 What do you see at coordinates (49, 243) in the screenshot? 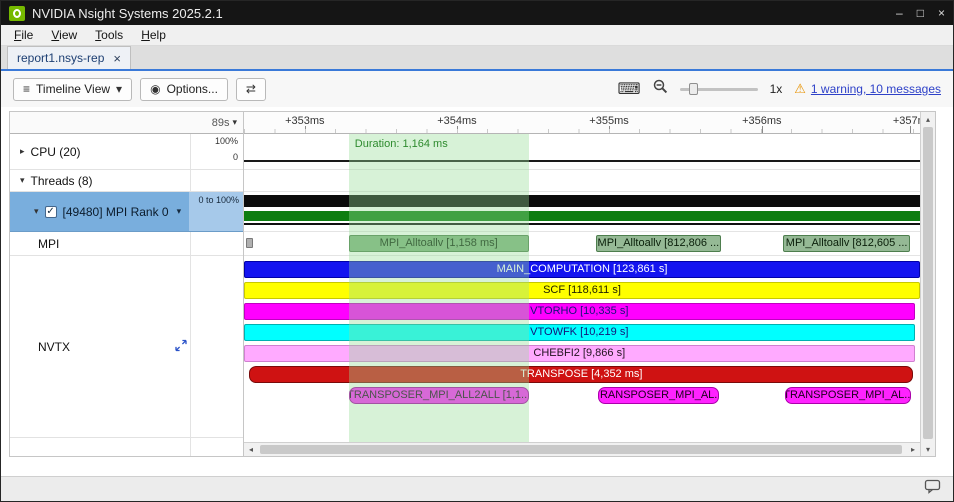
I see `mpi-row-label: MPI` at bounding box center [49, 243].